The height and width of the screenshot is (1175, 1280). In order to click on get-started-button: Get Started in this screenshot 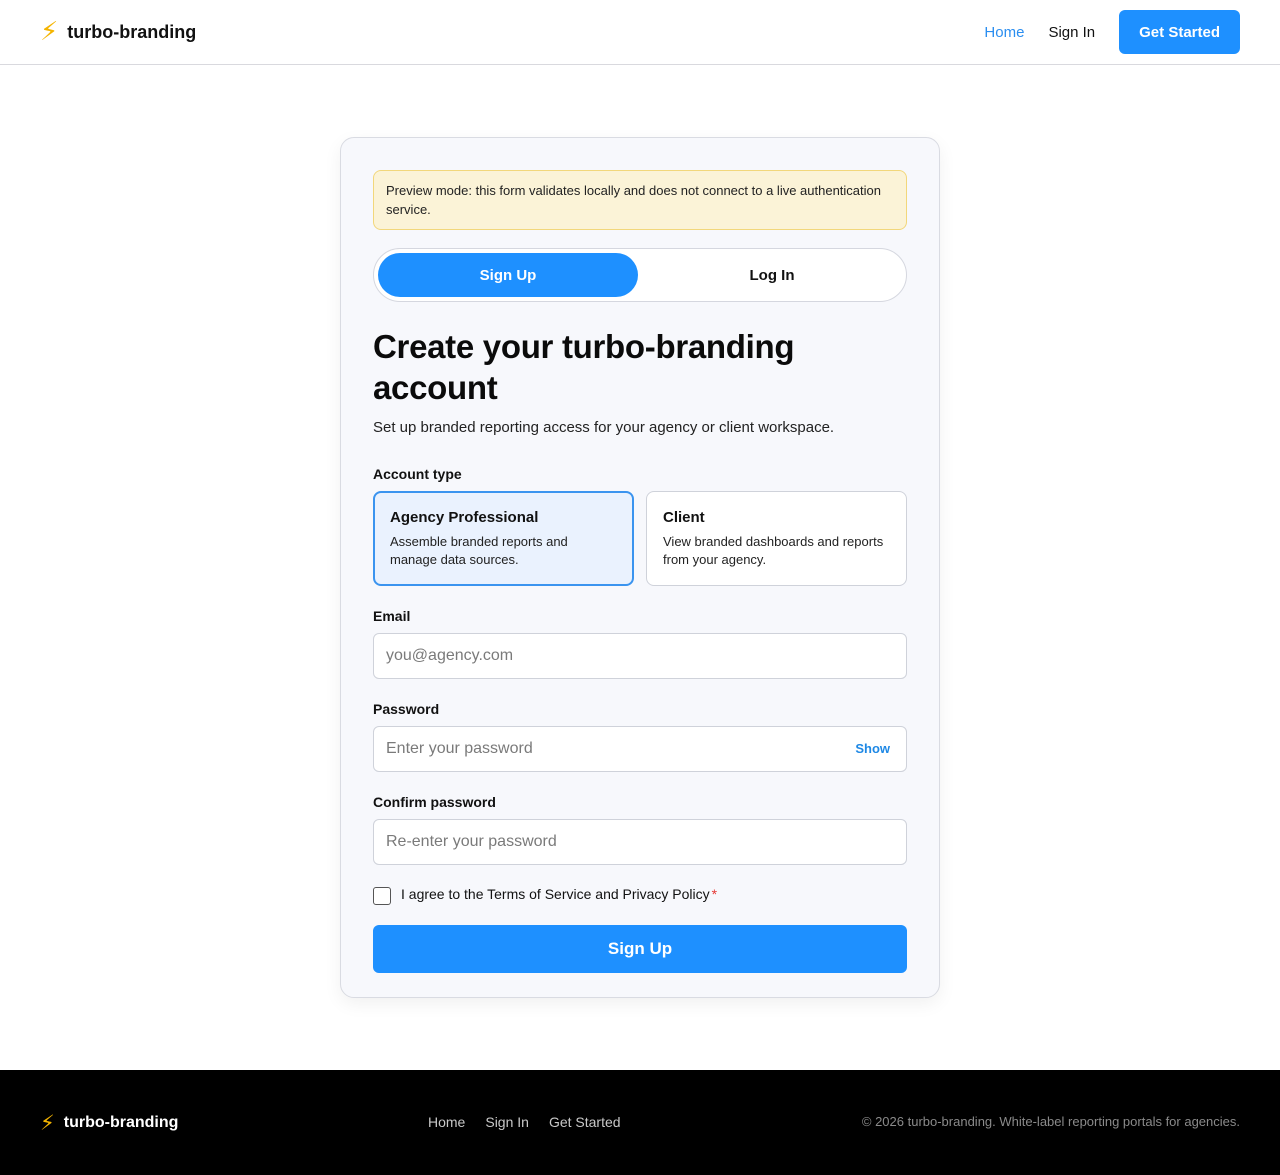, I will do `click(1179, 32)`.